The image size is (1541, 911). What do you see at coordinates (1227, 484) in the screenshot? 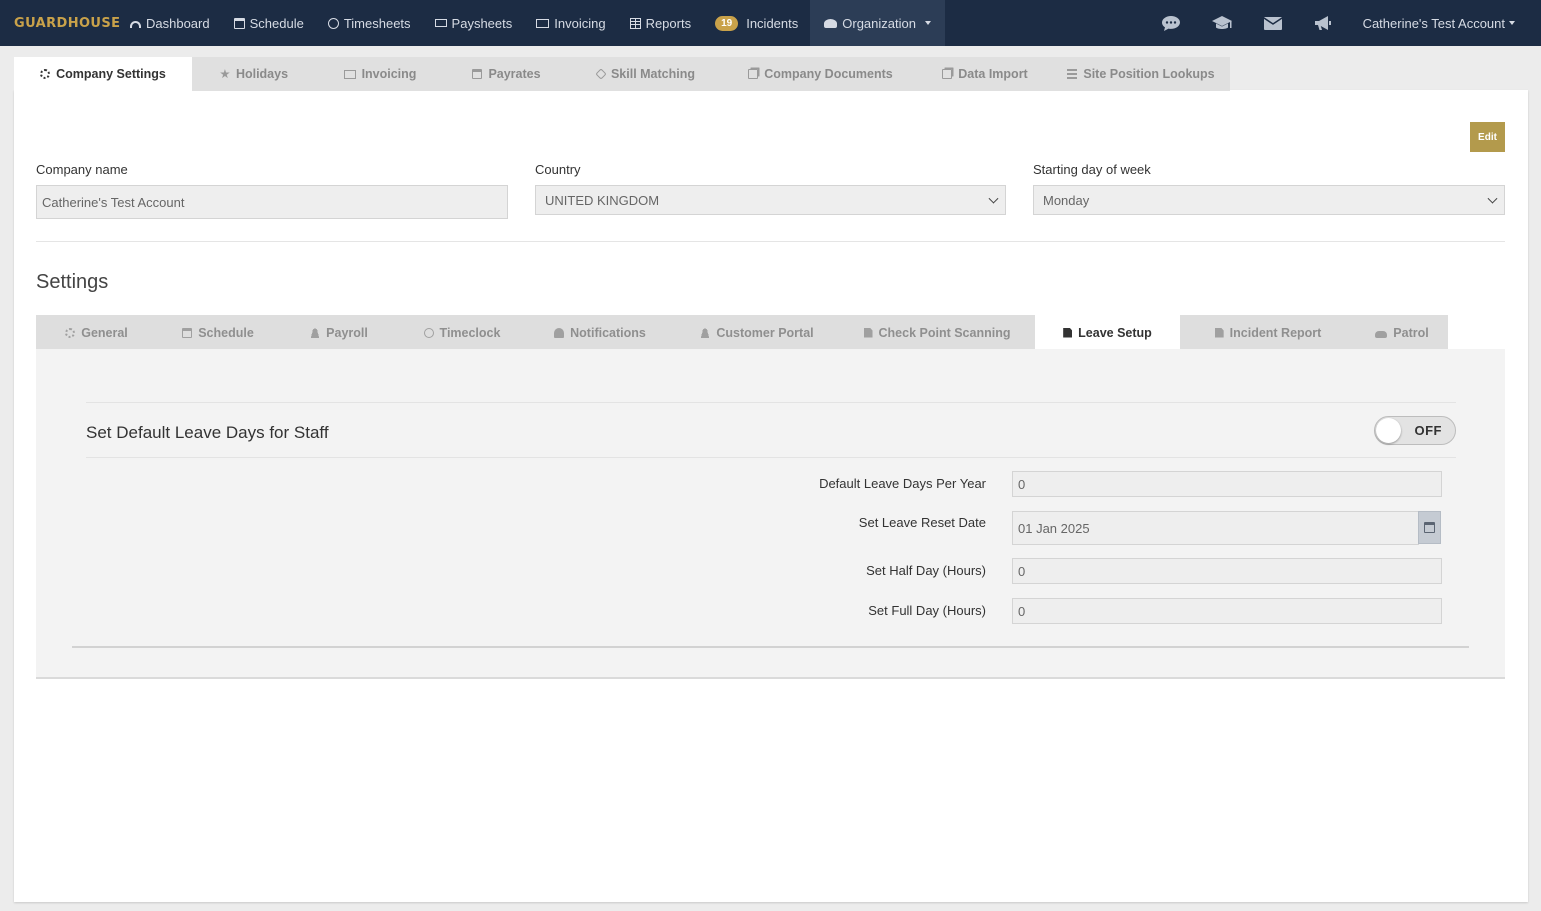
I see `leave-days-input: 0` at bounding box center [1227, 484].